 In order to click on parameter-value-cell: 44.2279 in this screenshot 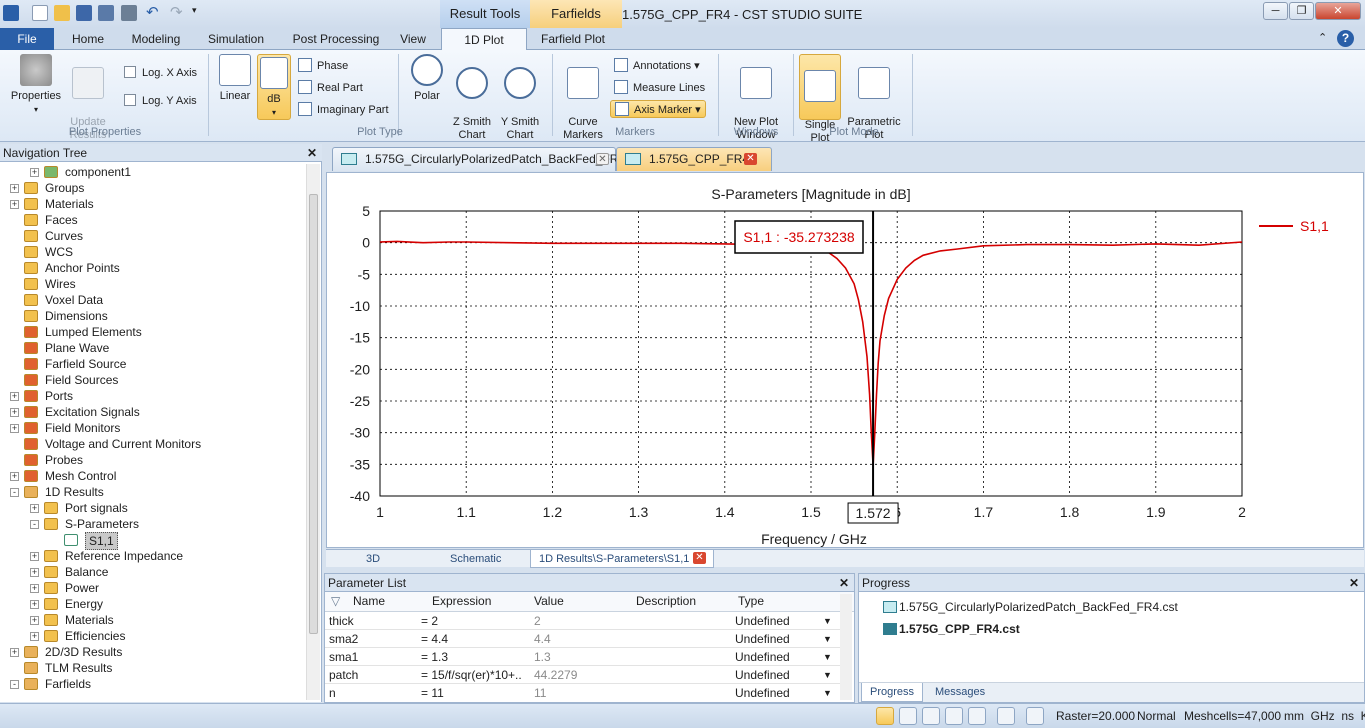, I will do `click(584, 675)`.